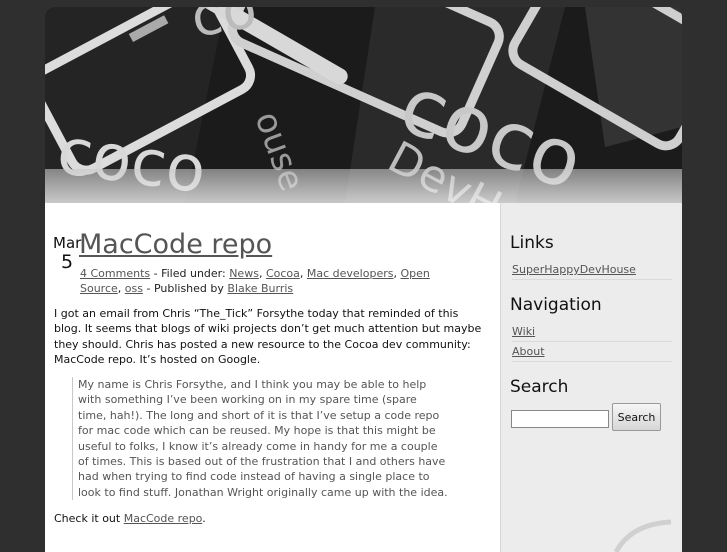 Image resolution: width=727 pixels, height=552 pixels. What do you see at coordinates (175, 244) in the screenshot?
I see `post-title-link: MacCode repo` at bounding box center [175, 244].